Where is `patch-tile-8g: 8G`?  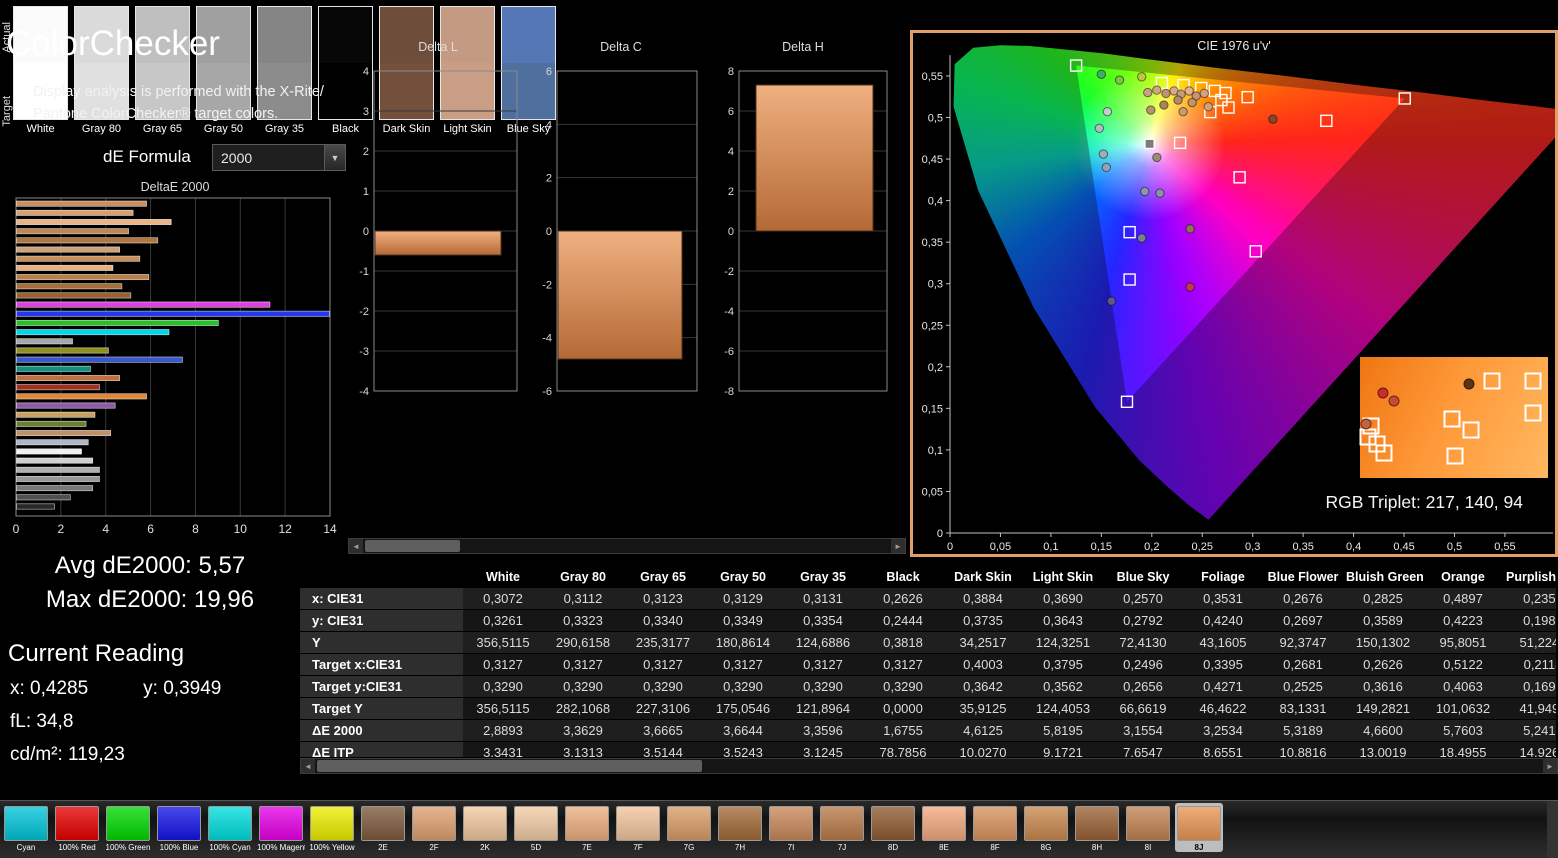 patch-tile-8g: 8G is located at coordinates (1046, 827).